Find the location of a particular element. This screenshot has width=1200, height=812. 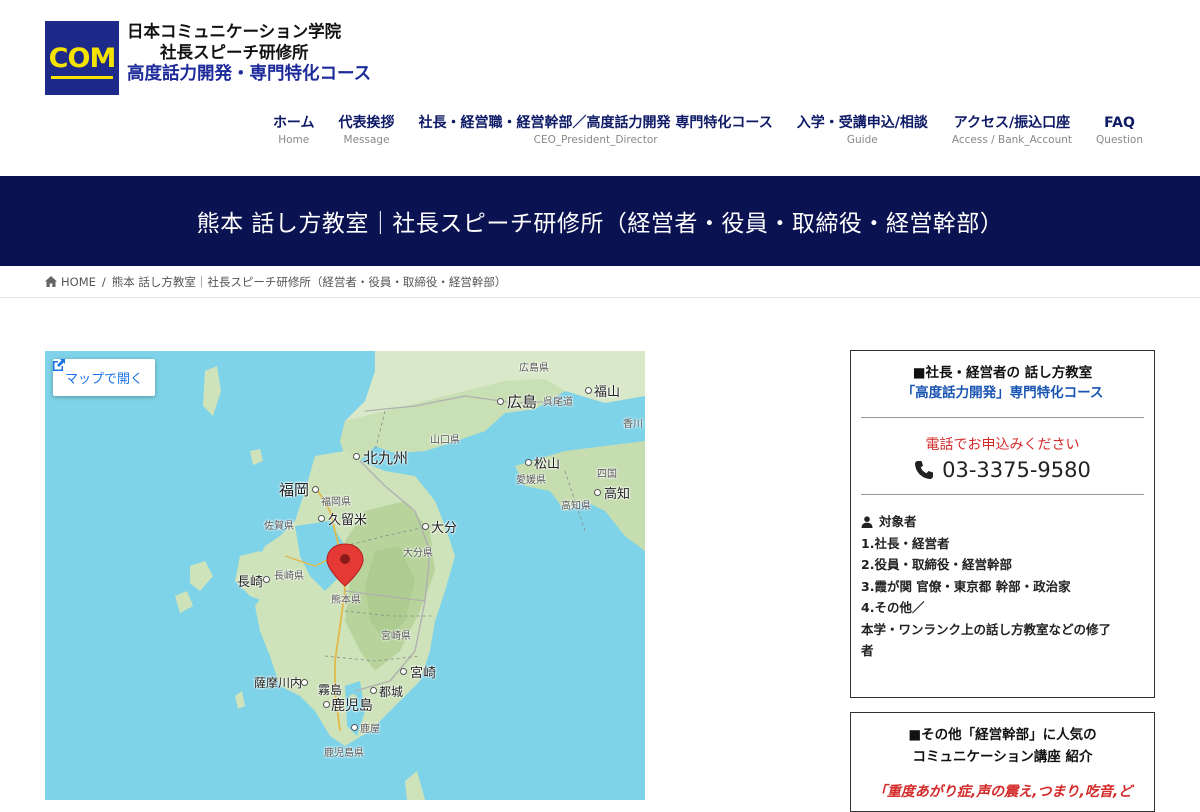

target-item: 本学・ワンランク上の話し方教室などの修了 is located at coordinates (986, 629).